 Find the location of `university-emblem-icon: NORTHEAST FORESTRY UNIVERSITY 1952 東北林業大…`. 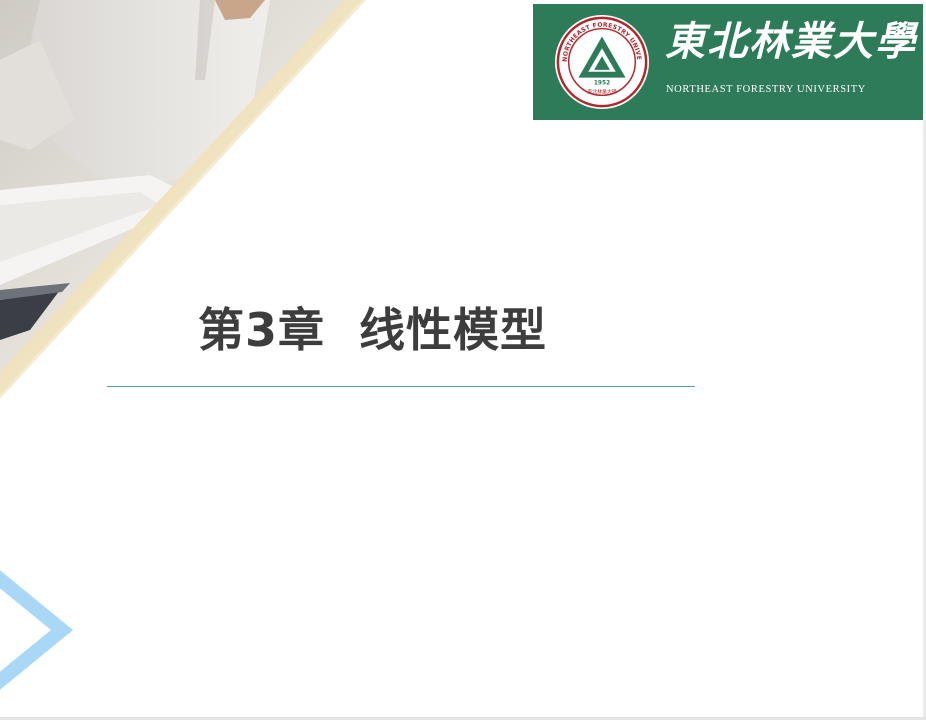

university-emblem-icon: NORTHEAST FORESTRY UNIVERSITY 1952 東北林業大… is located at coordinates (601, 61).